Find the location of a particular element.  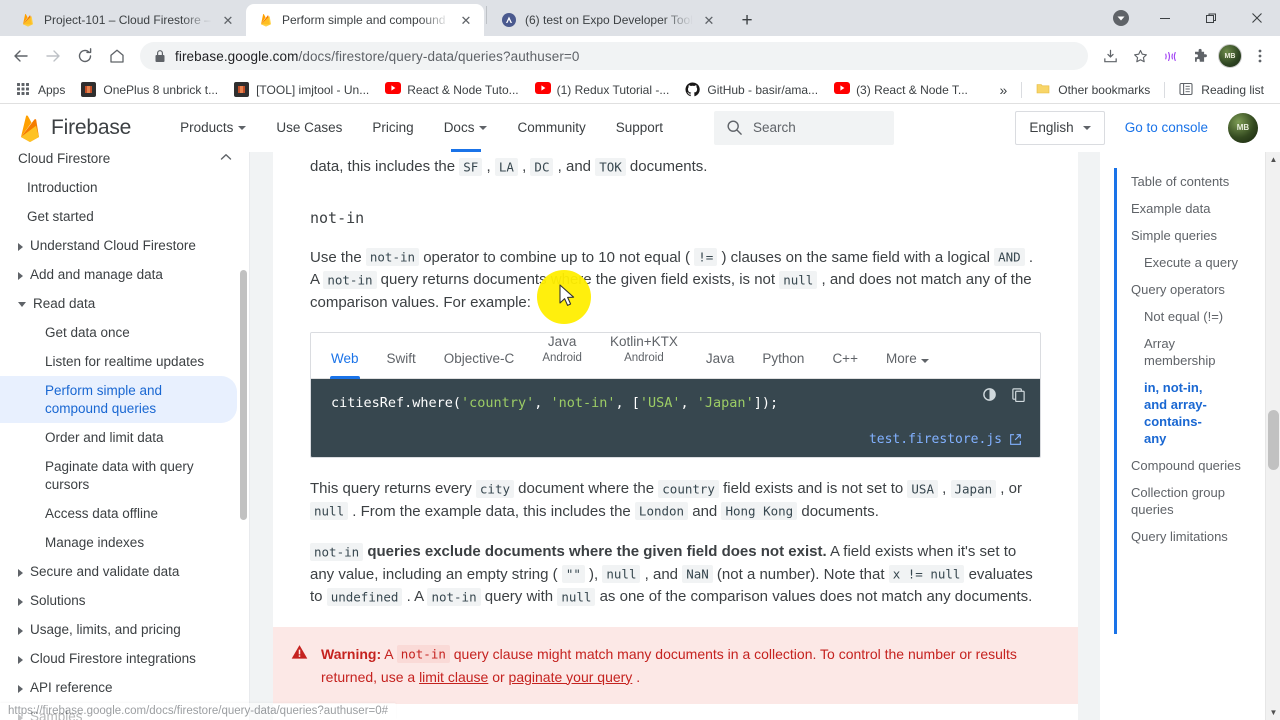

tab-java-android: Java Android is located at coordinates (562, 356).